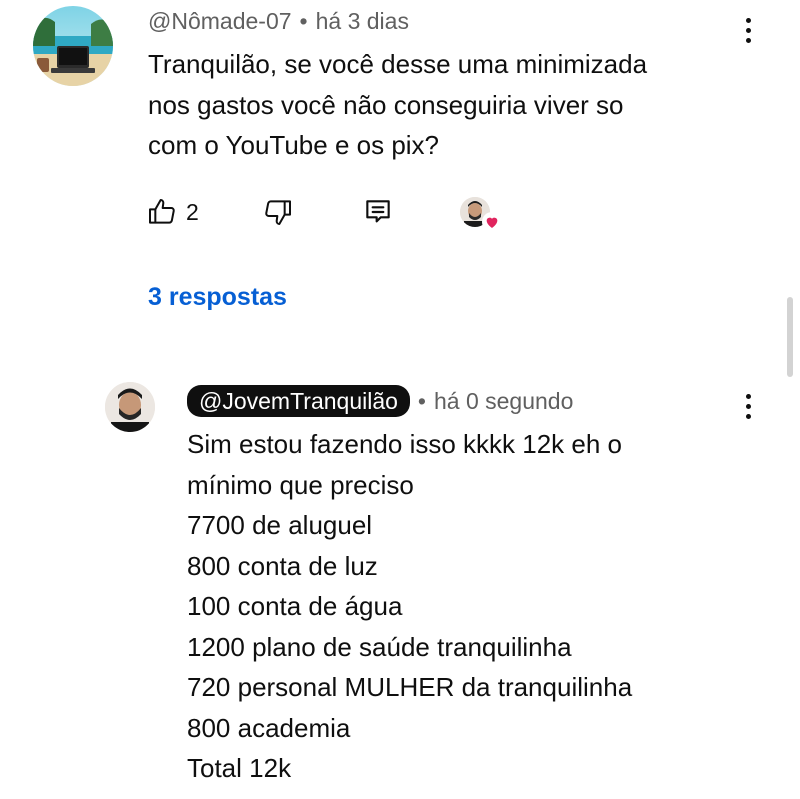 This screenshot has height=799, width=800. I want to click on reply-author-handle: @JovemTranquilão, so click(298, 401).